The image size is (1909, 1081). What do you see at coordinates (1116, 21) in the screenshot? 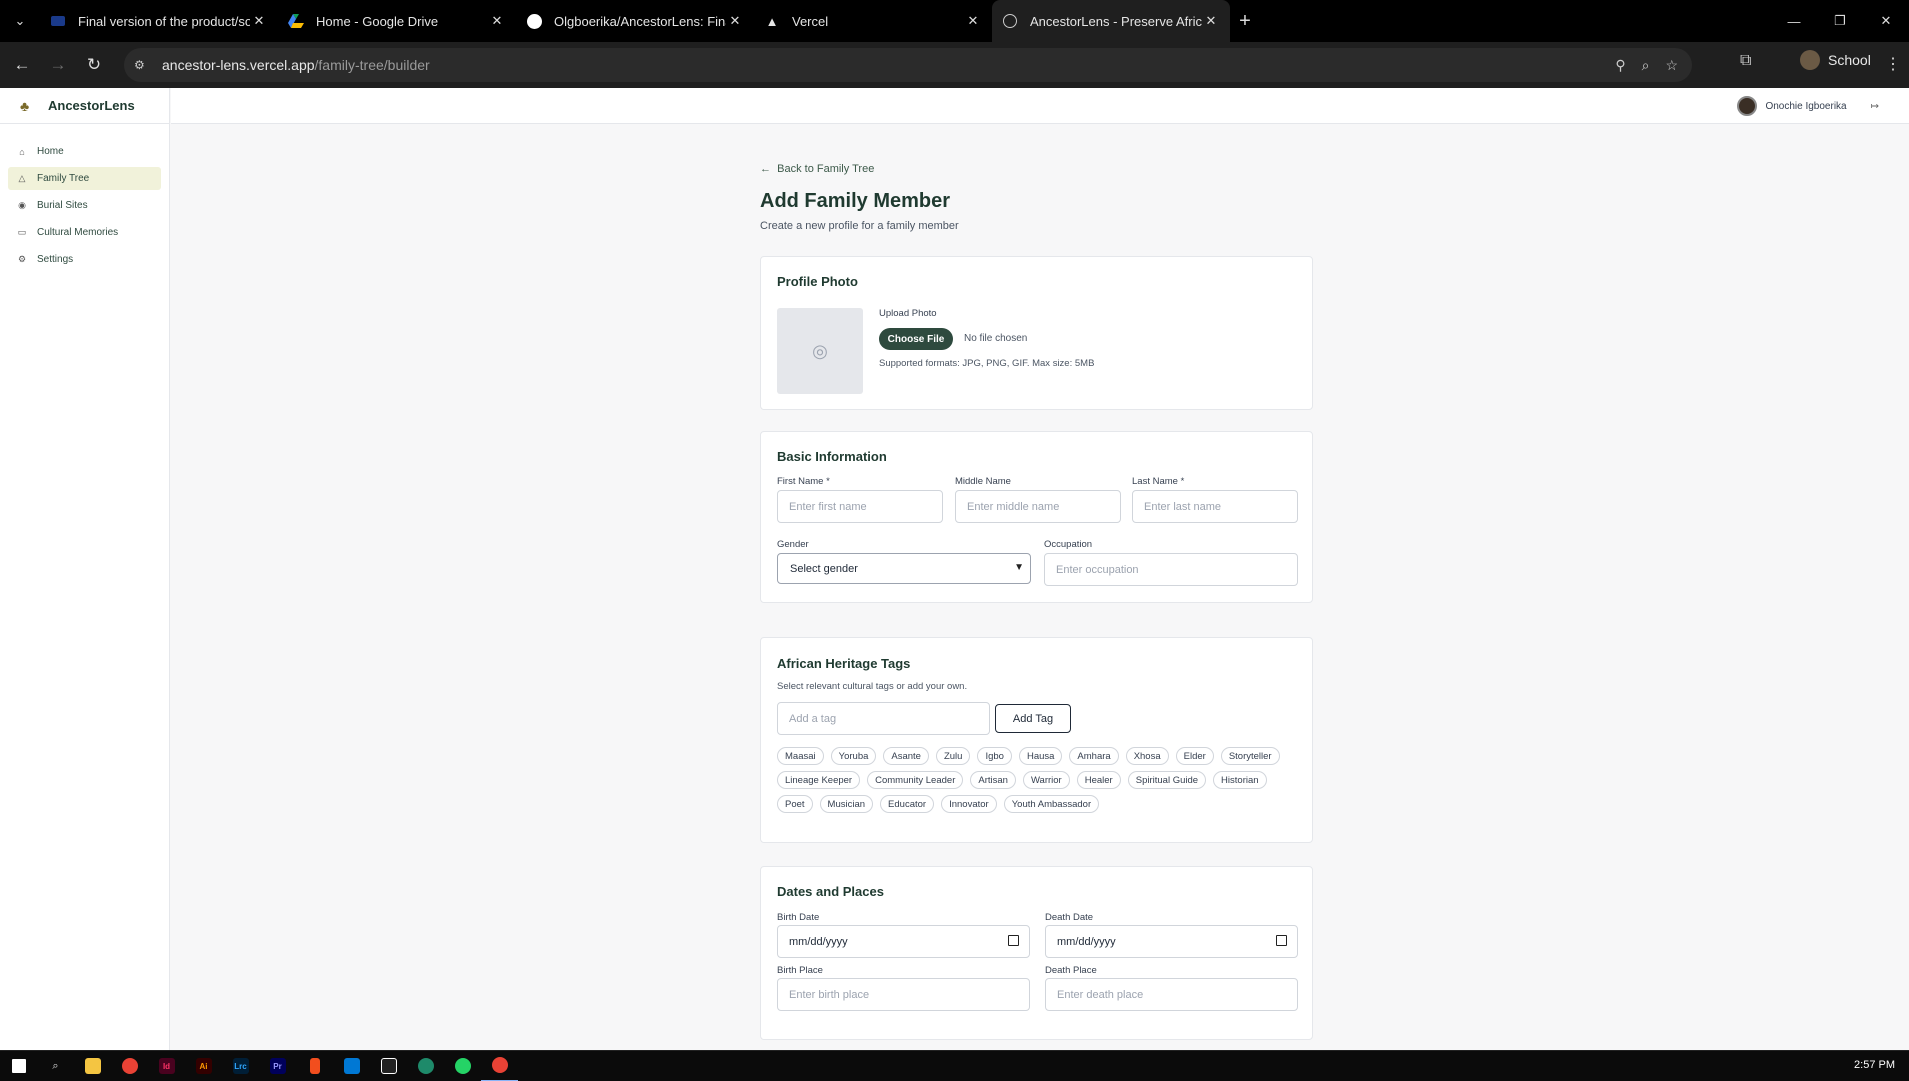
I see `tab-title: AncestorLens - Preserve African` at bounding box center [1116, 21].